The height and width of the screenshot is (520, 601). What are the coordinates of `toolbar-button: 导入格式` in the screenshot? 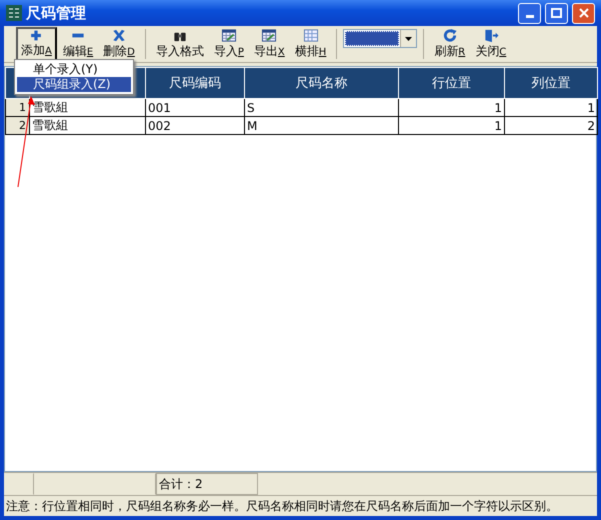 It's located at (180, 44).